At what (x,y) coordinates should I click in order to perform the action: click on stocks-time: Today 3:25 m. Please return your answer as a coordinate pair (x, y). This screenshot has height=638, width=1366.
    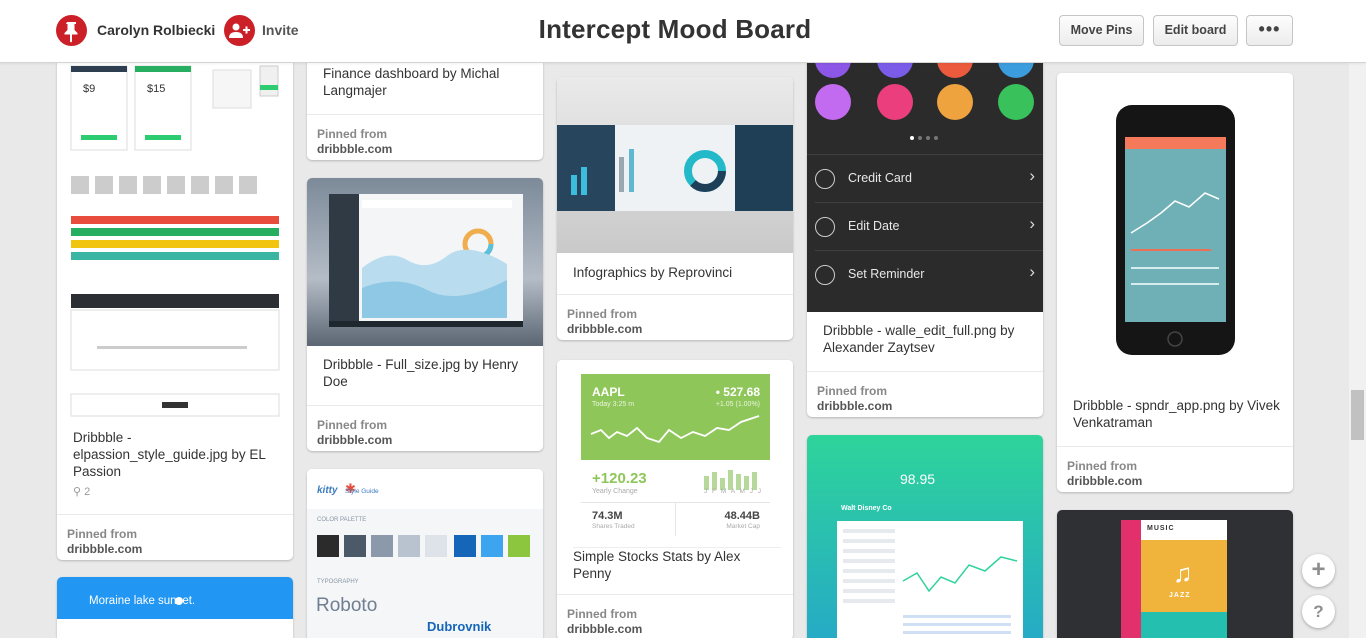
    Looking at the image, I should click on (613, 404).